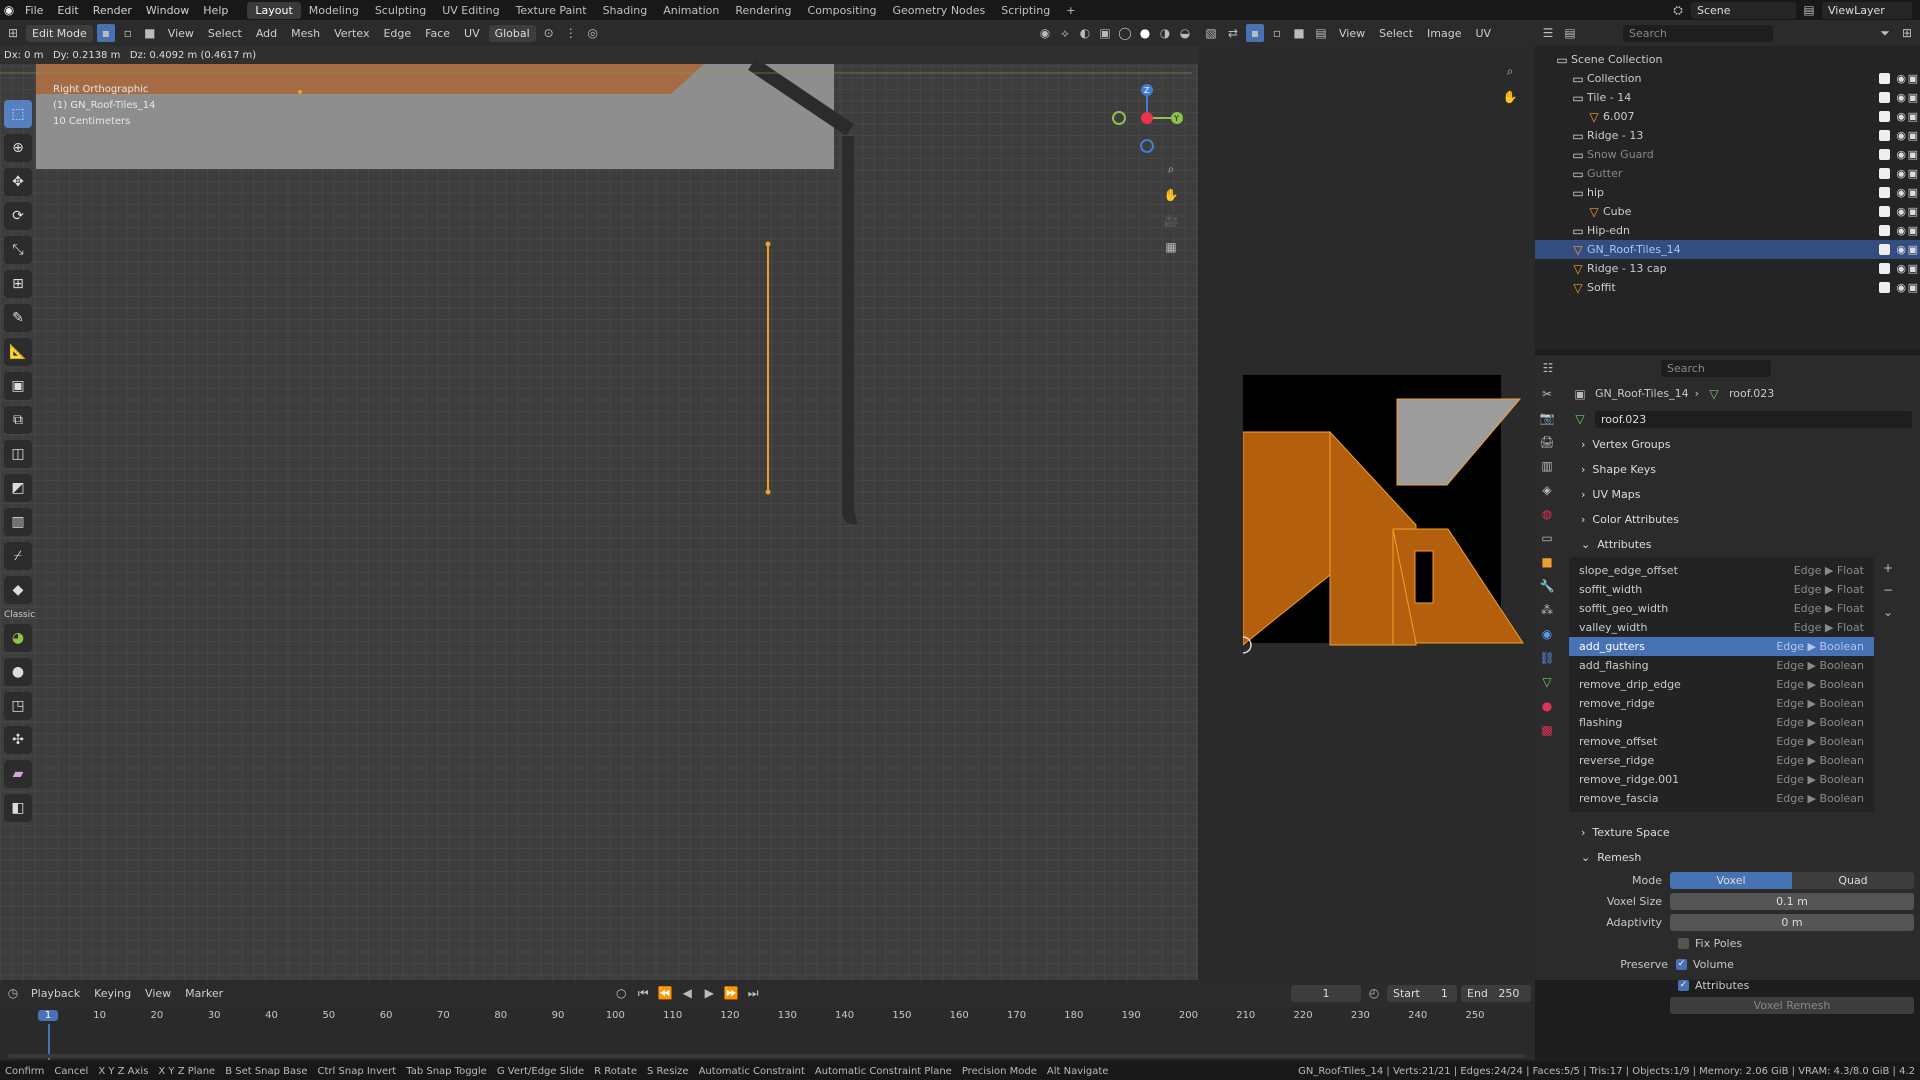 The image size is (1920, 1080). Describe the element at coordinates (18, 182) in the screenshot. I see `move-icon: ✥` at that location.